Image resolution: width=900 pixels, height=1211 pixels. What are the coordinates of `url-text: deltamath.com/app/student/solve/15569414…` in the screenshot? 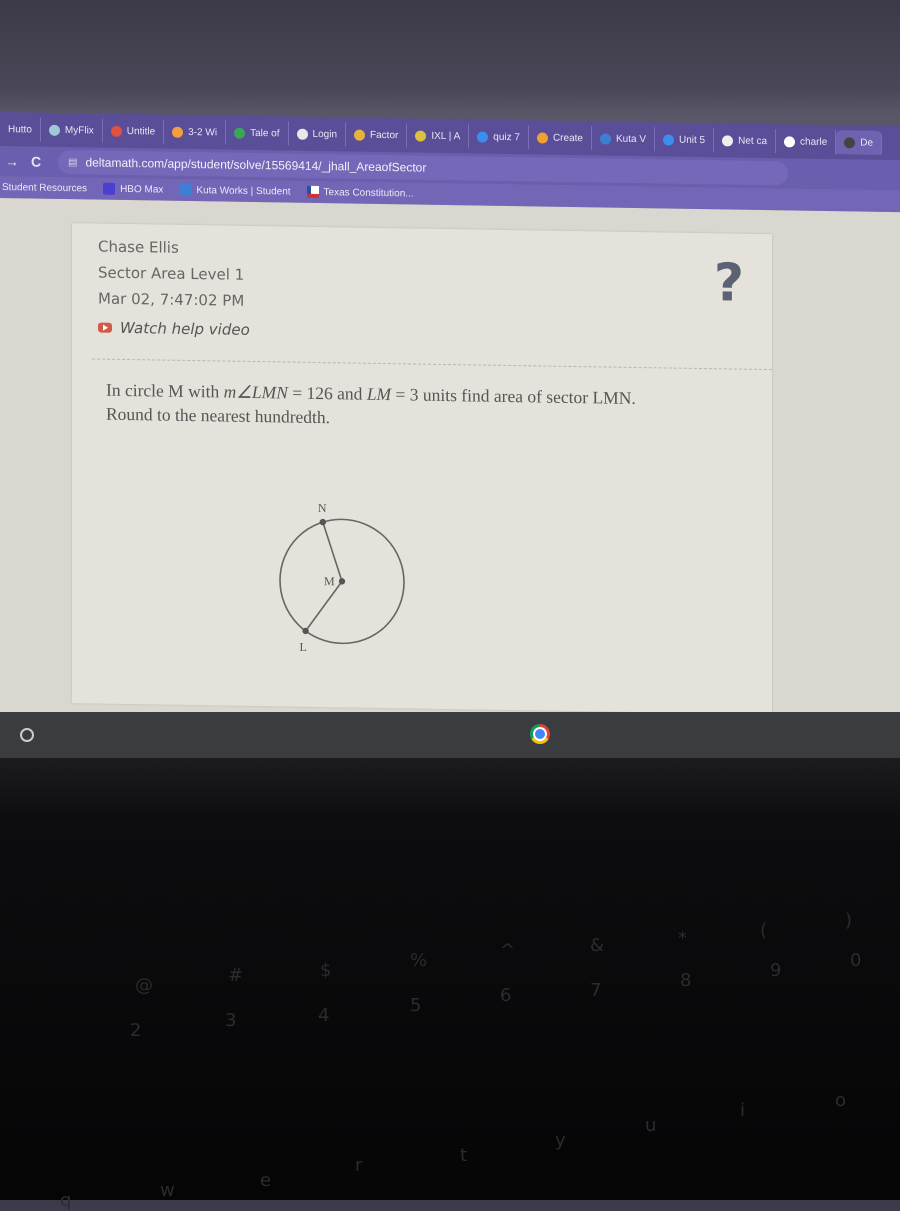 It's located at (255, 164).